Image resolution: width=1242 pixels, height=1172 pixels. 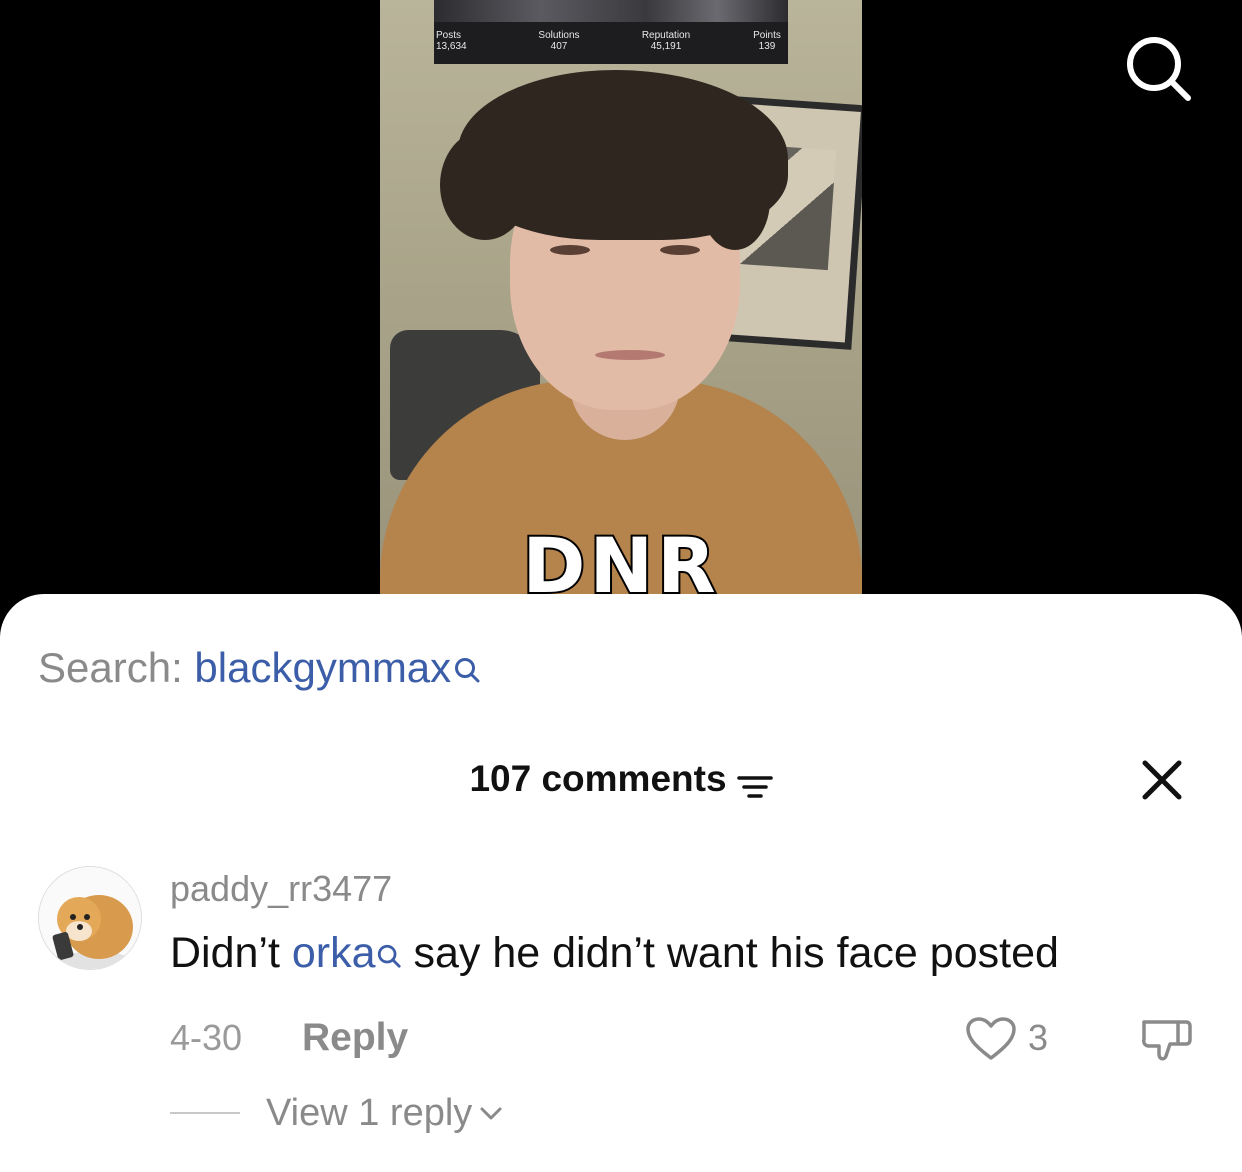 I want to click on heart-icon, so click(x=991, y=1039).